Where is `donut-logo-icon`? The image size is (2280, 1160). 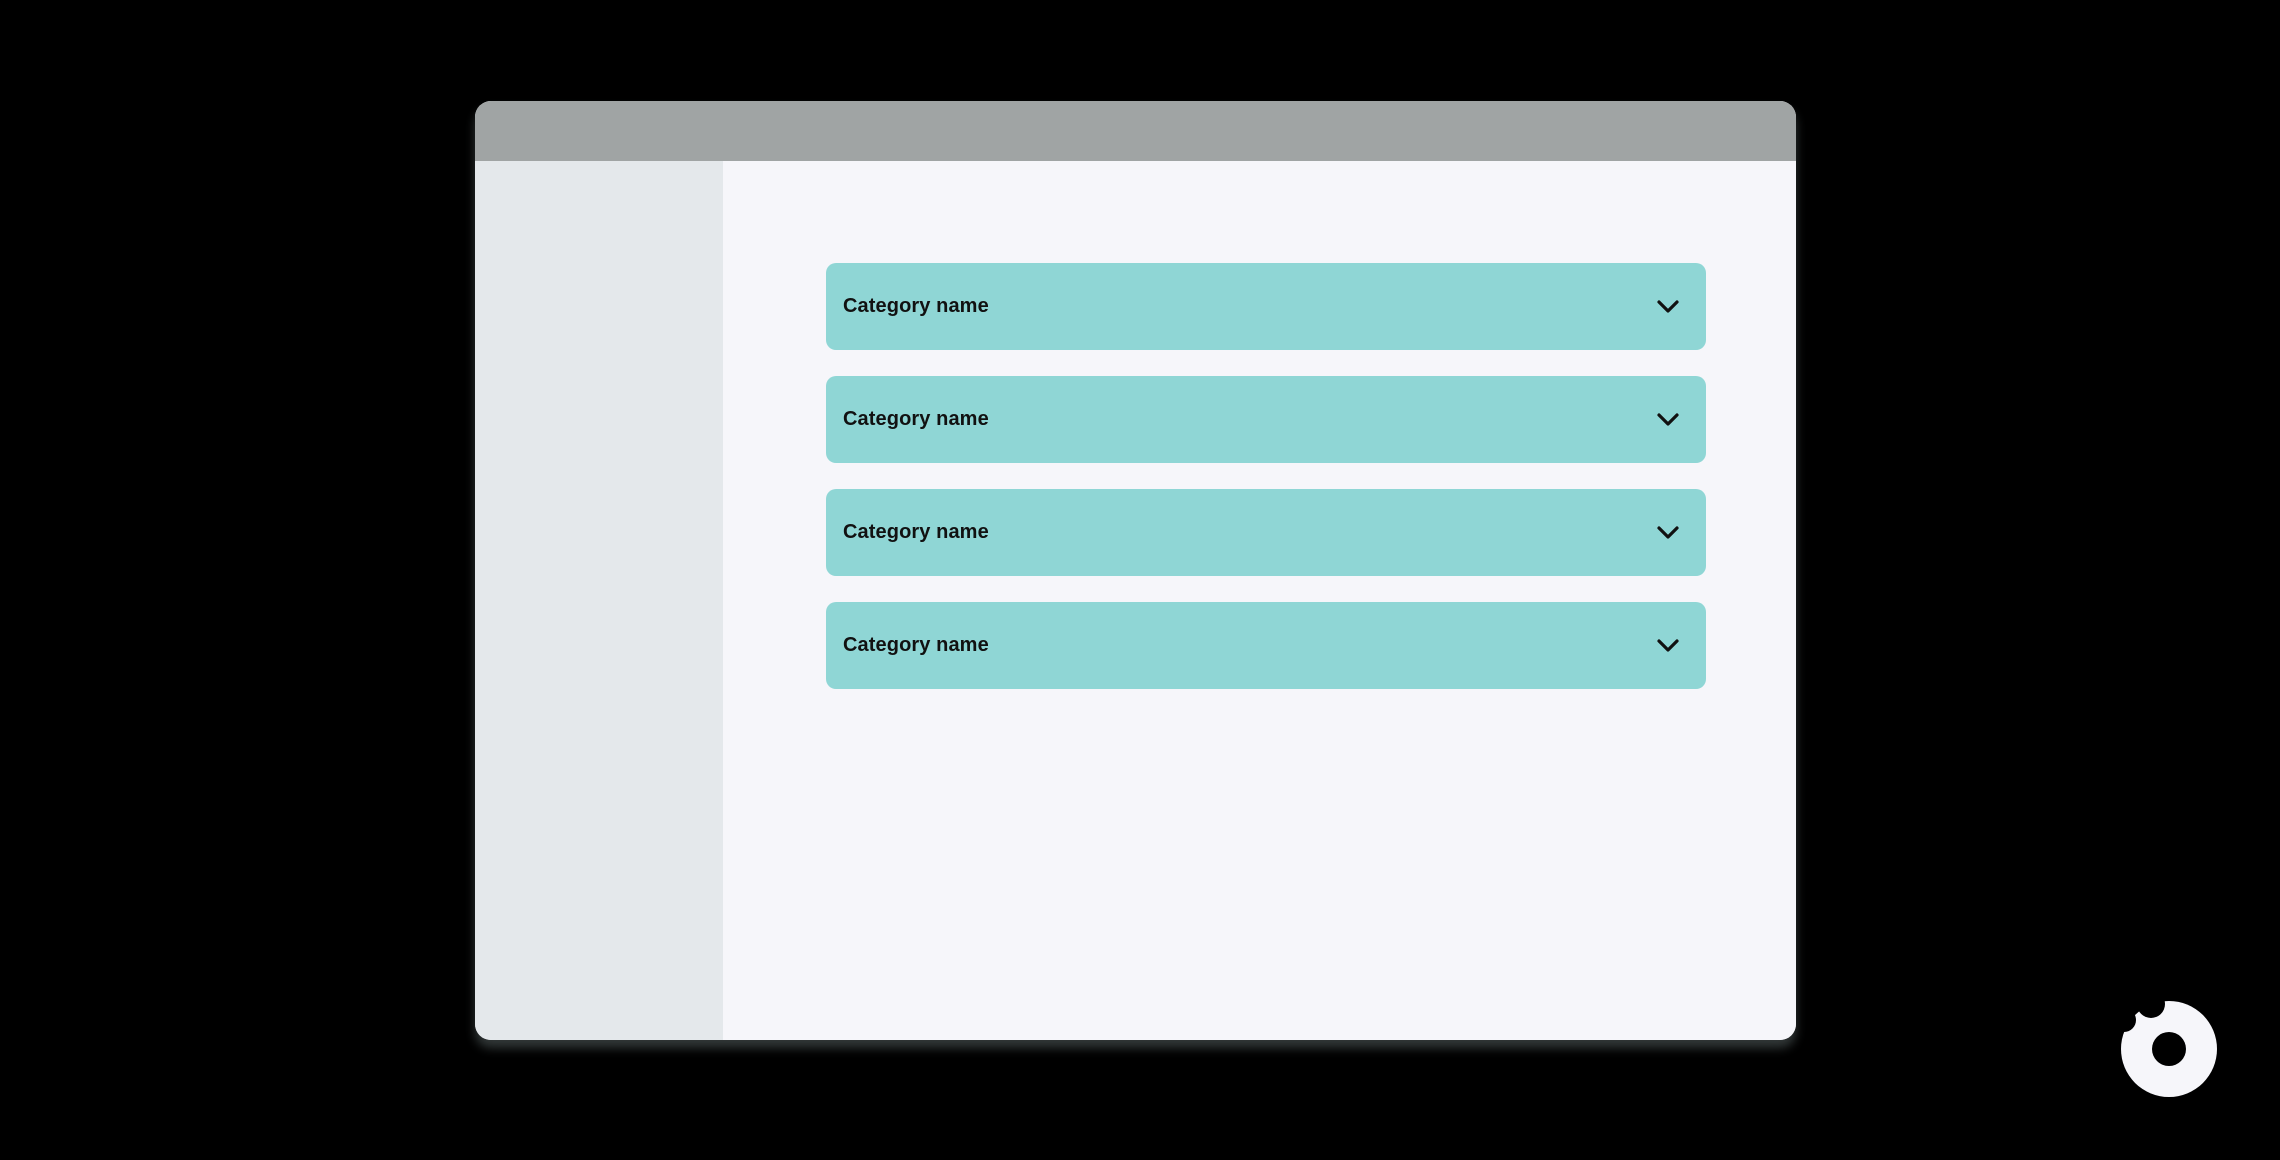
donut-logo-icon is located at coordinates (2168, 1048).